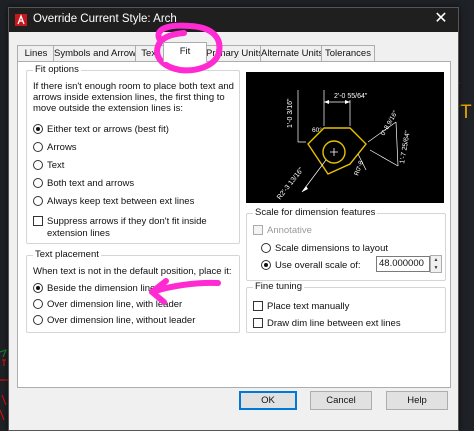  I want to click on spin-up-icon: ▲, so click(436, 260).